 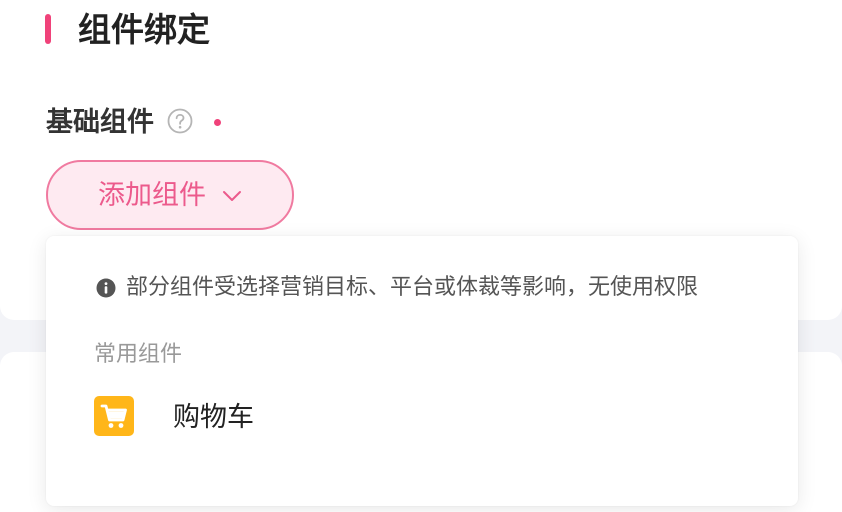 I want to click on help-circle-icon, so click(x=180, y=121).